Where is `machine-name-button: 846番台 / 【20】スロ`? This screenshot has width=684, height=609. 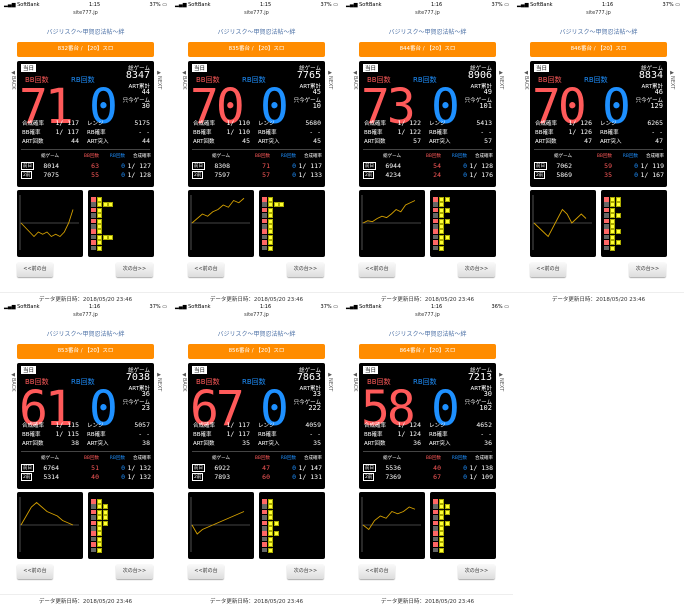
machine-name-button: 846番台 / 【20】スロ is located at coordinates (598, 49).